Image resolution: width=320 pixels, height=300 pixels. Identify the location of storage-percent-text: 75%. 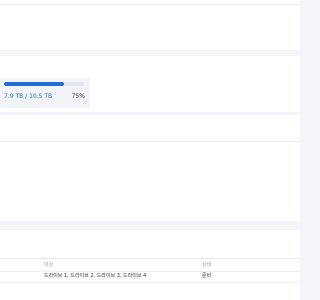
(78, 96).